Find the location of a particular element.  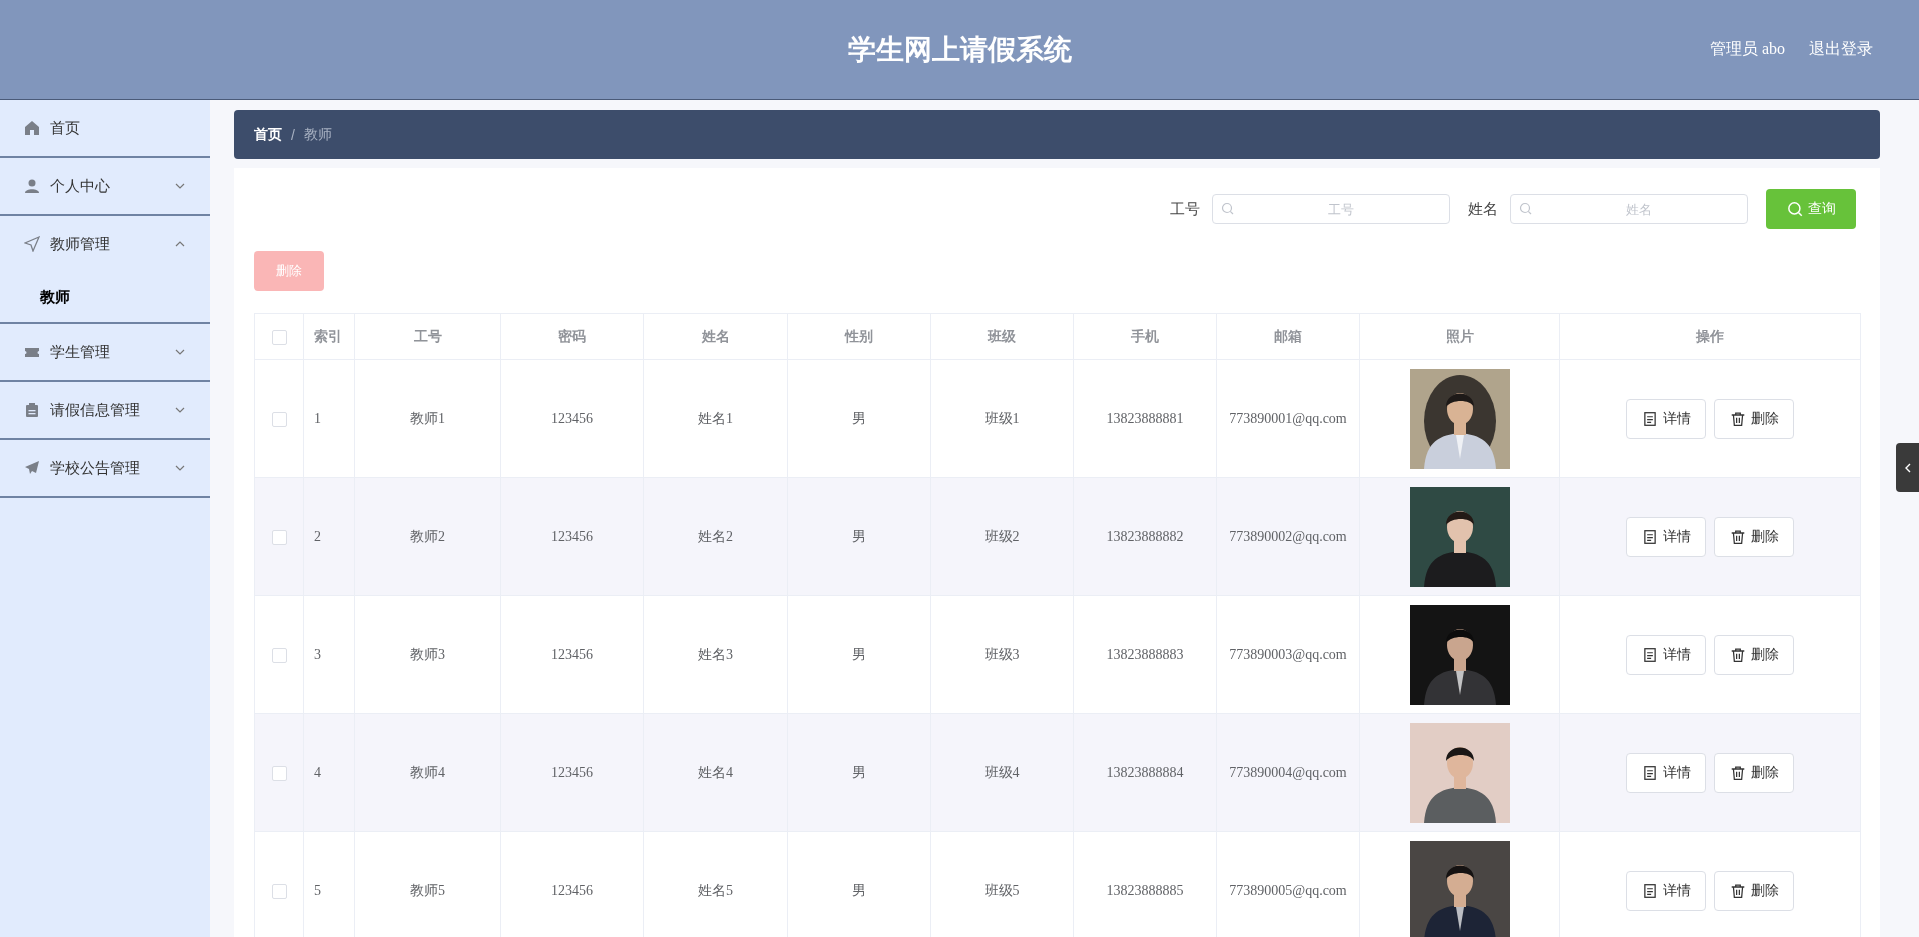

column-header: 性别 is located at coordinates (859, 336).